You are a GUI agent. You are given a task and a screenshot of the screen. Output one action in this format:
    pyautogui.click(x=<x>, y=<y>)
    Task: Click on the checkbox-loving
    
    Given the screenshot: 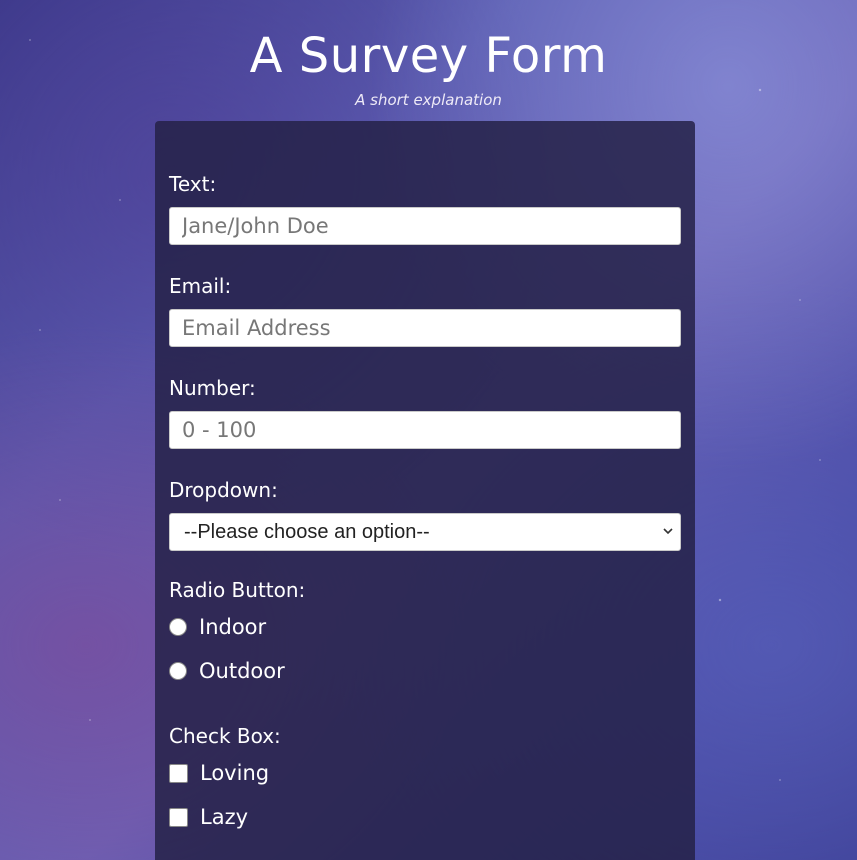 What is the action you would take?
    pyautogui.click(x=178, y=773)
    